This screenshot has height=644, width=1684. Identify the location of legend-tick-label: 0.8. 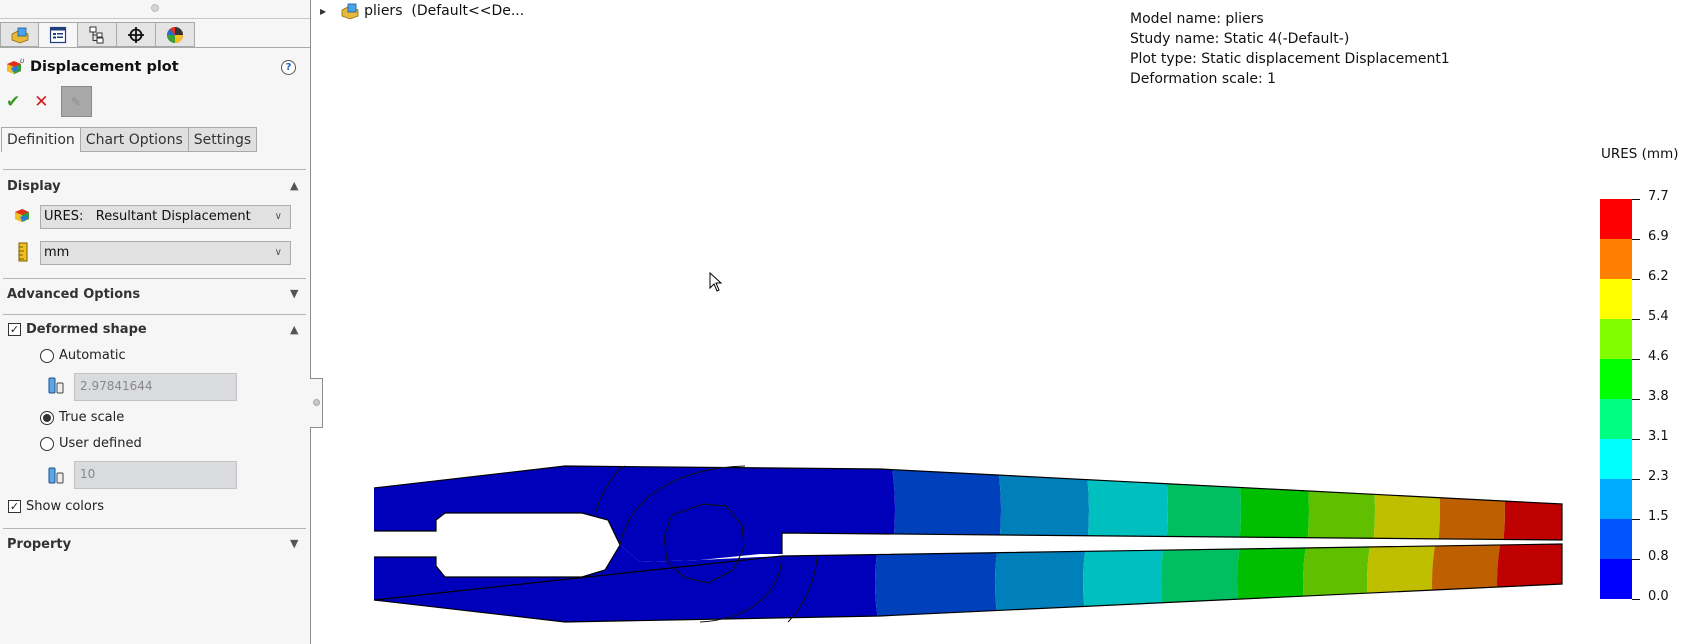
(1658, 556).